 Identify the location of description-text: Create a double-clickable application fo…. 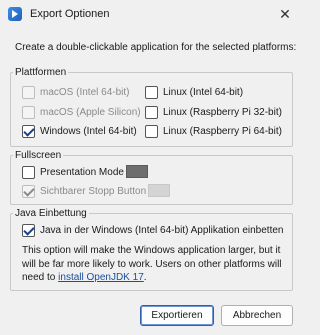
(156, 47).